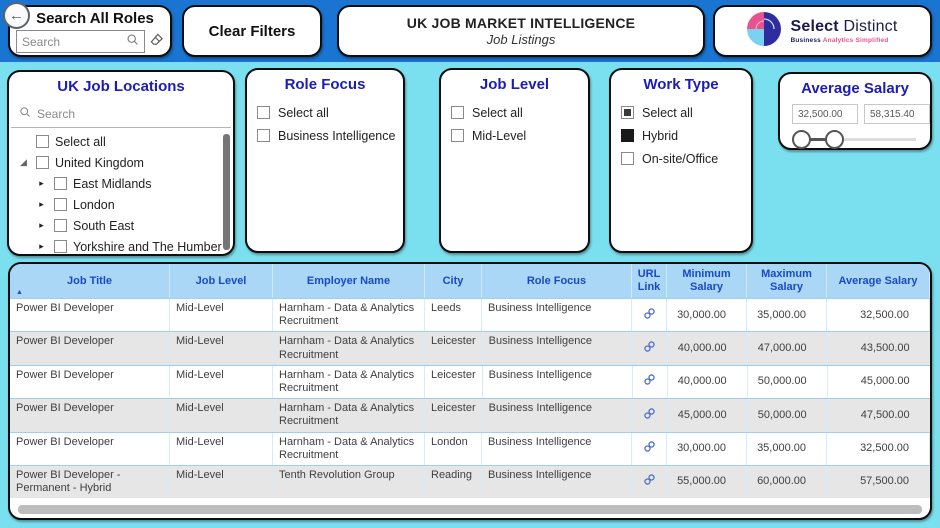 The image size is (940, 528). Describe the element at coordinates (878, 281) in the screenshot. I see `column-header-average-salary: Average Salary` at that location.